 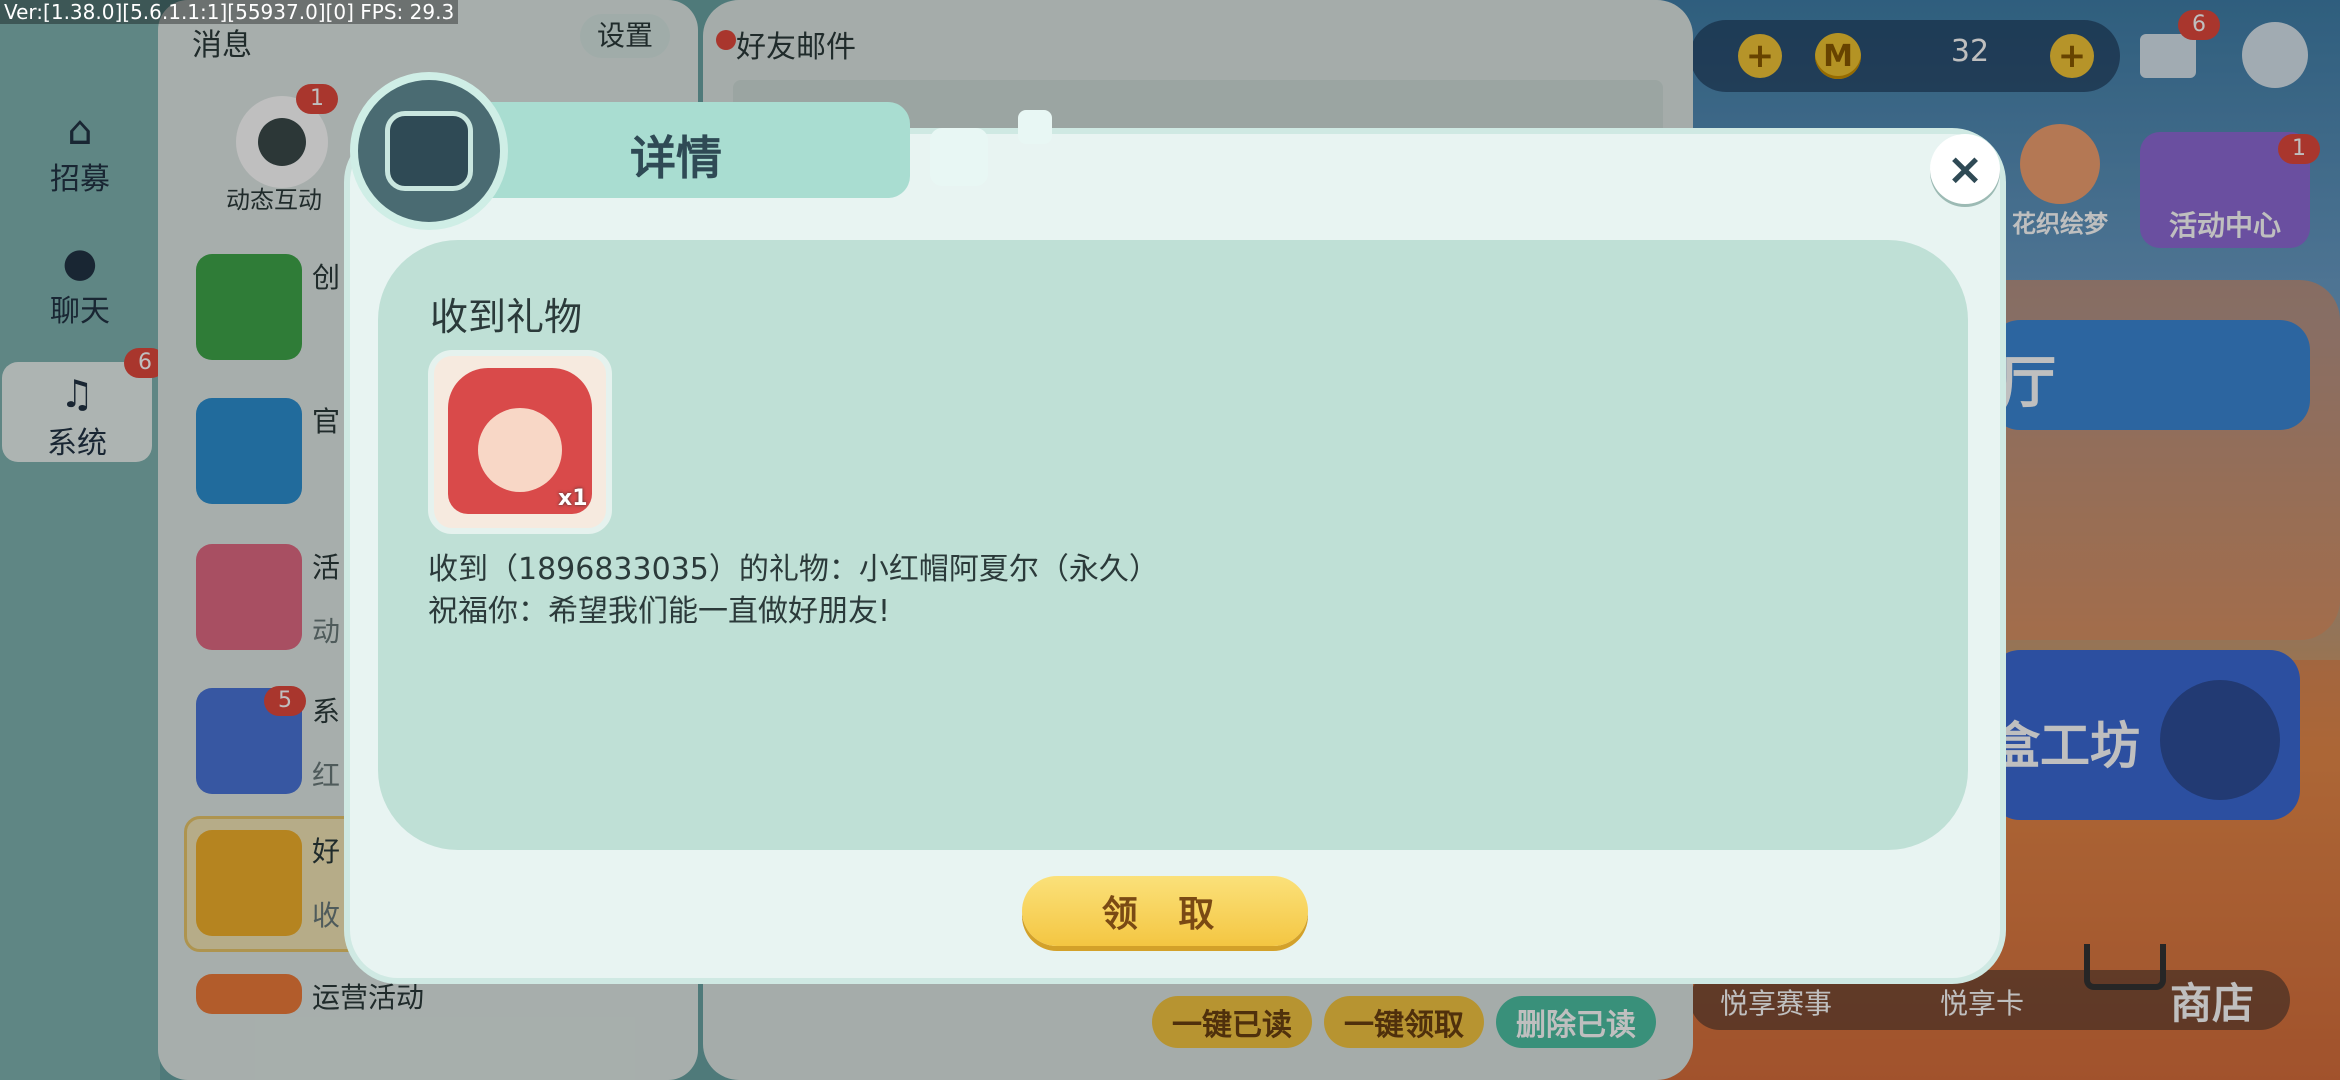 What do you see at coordinates (506, 317) in the screenshot?
I see `gift-heading: 收到礼物` at bounding box center [506, 317].